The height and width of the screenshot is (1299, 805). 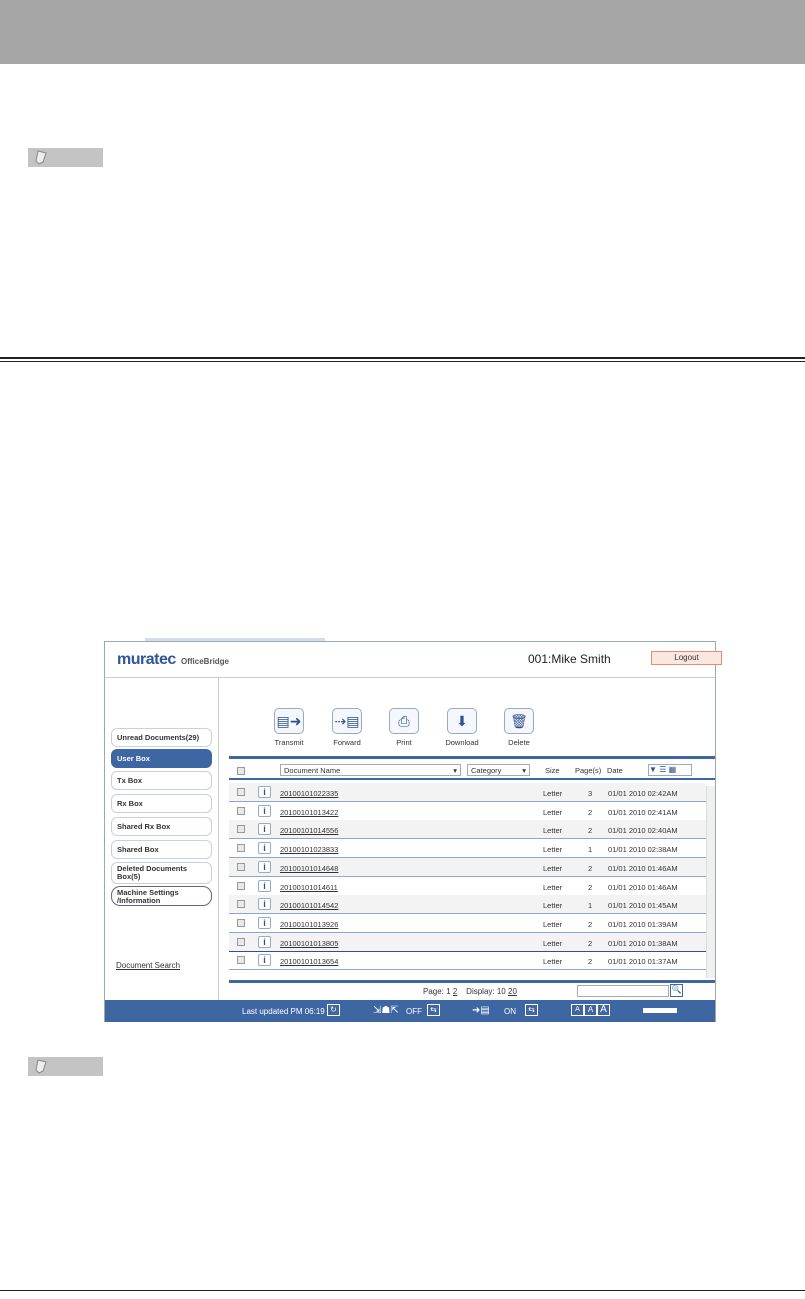 I want to click on page-header-band, so click(x=402, y=32).